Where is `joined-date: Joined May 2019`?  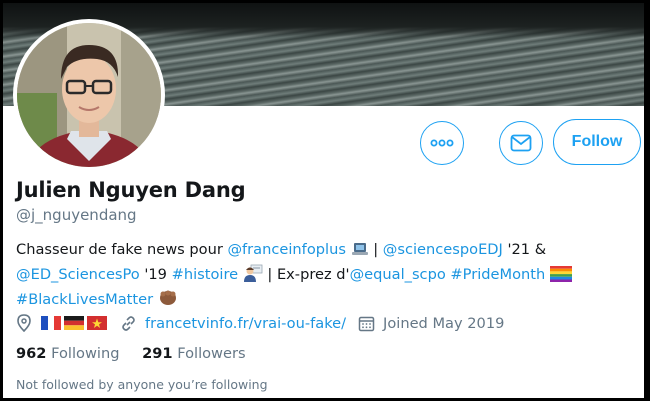 joined-date: Joined May 2019 is located at coordinates (444, 323).